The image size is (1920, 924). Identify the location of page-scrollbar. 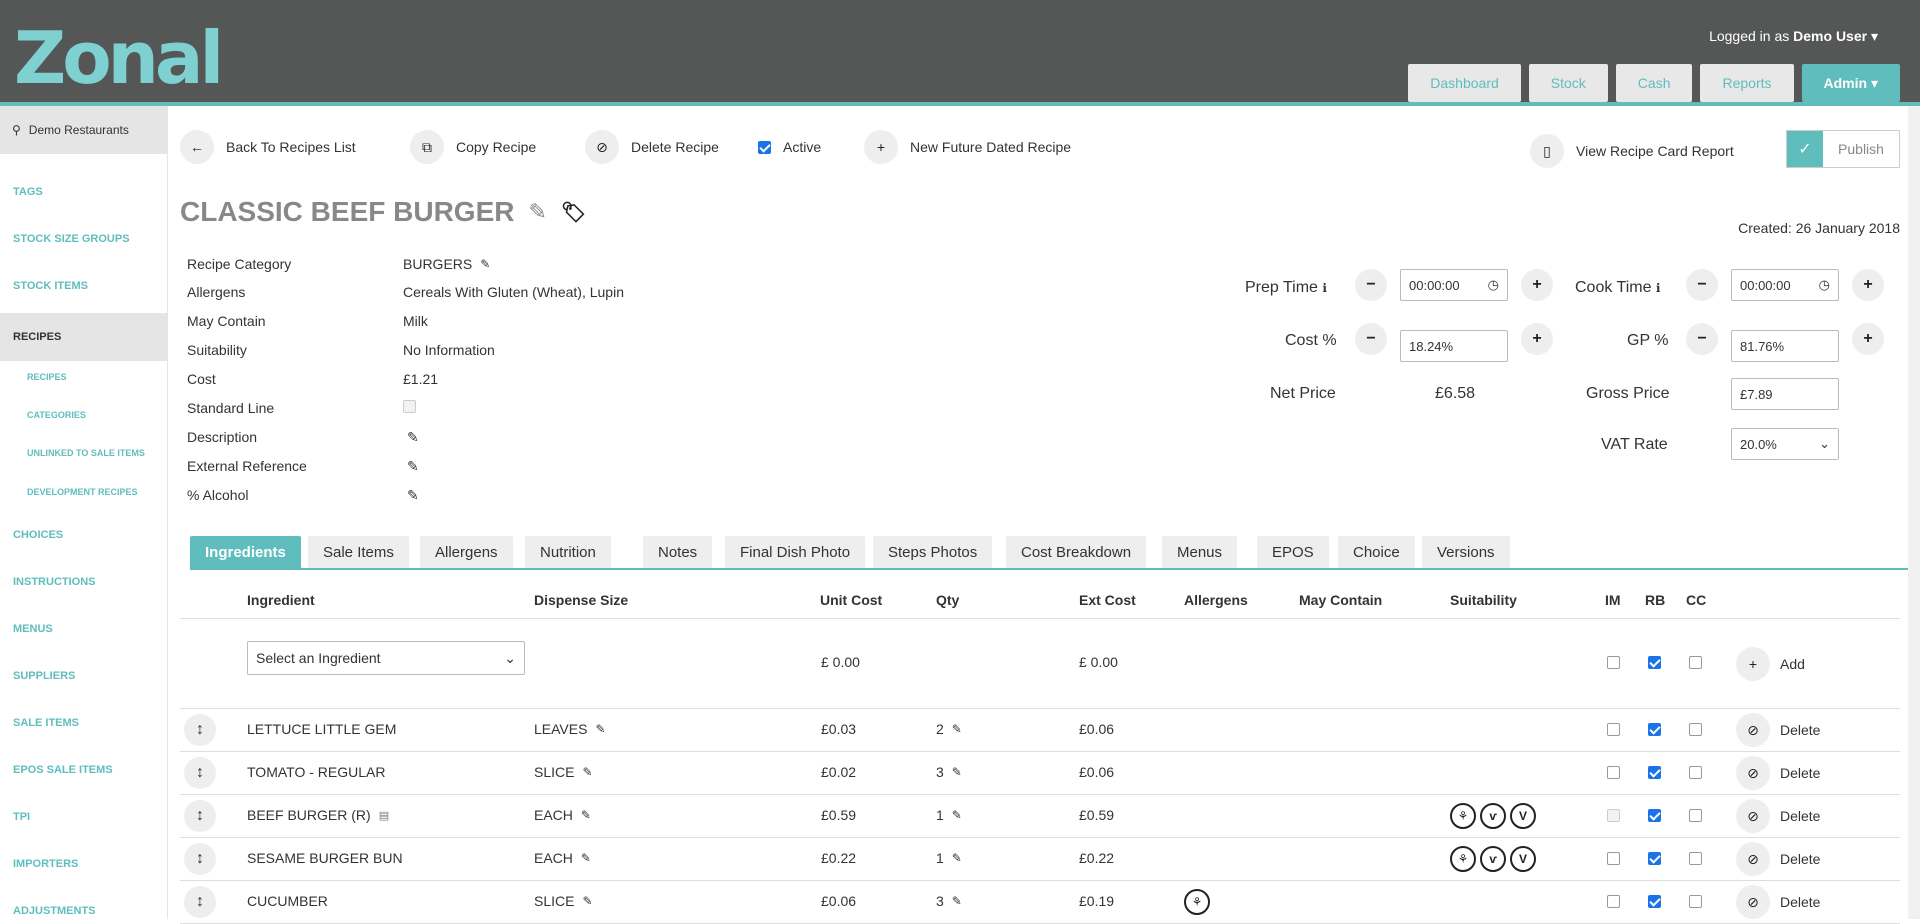
(1914, 512).